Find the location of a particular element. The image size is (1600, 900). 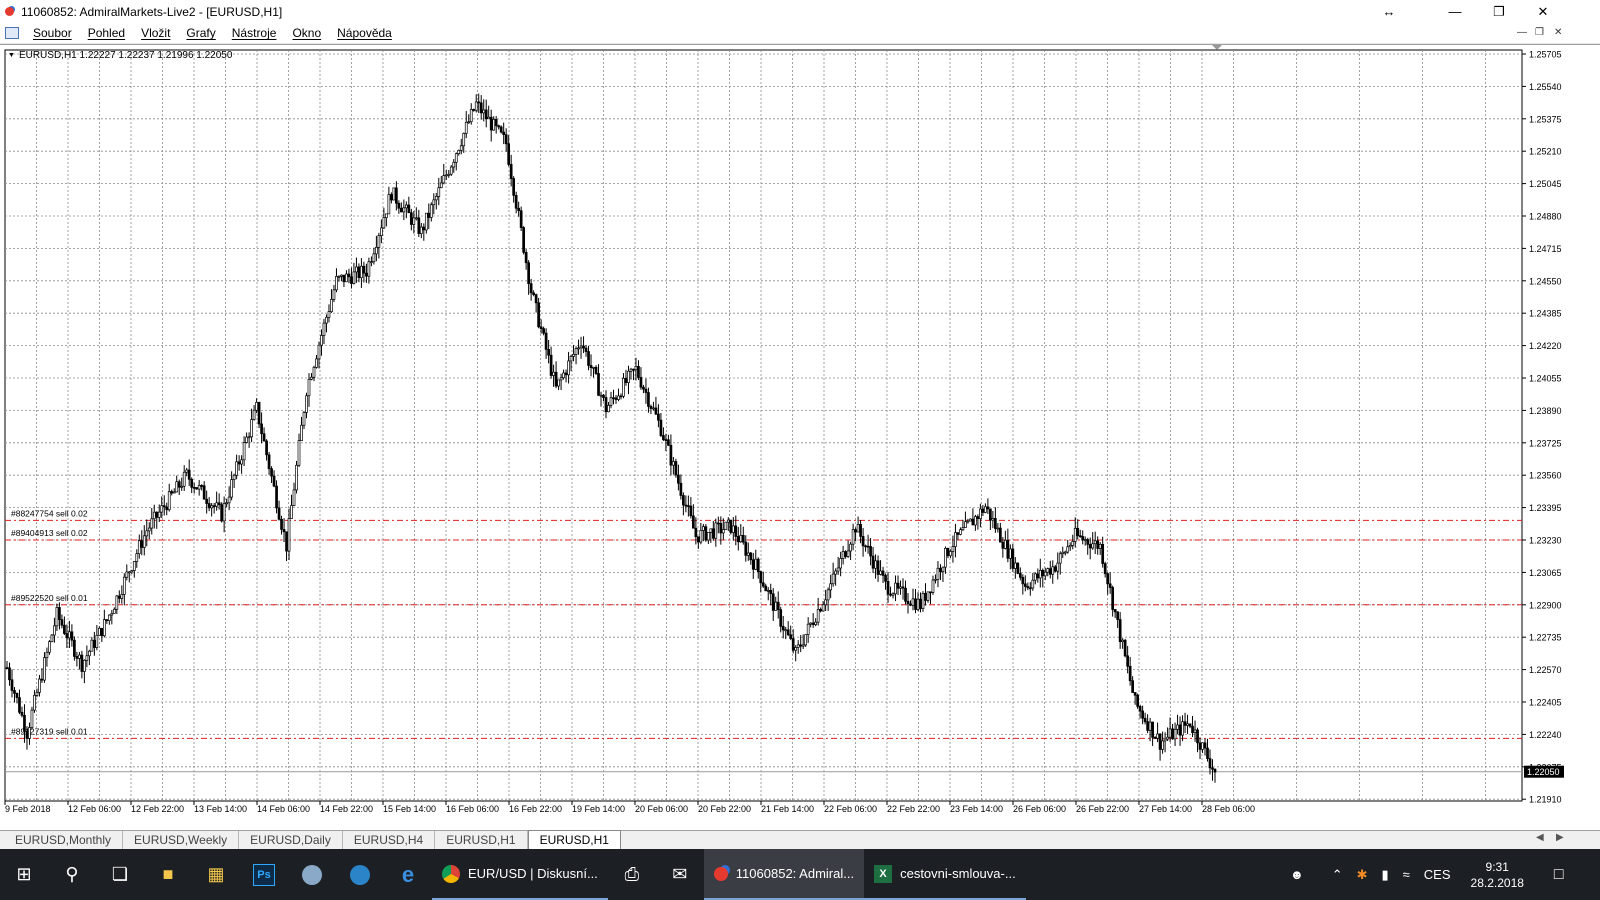

network-app-icon is located at coordinates (360, 874).